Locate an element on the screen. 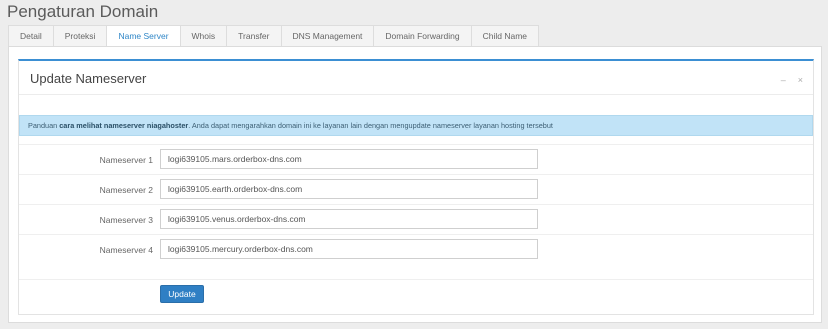 This screenshot has height=329, width=828. nameserver-label: Nameserver 3 is located at coordinates (126, 220).